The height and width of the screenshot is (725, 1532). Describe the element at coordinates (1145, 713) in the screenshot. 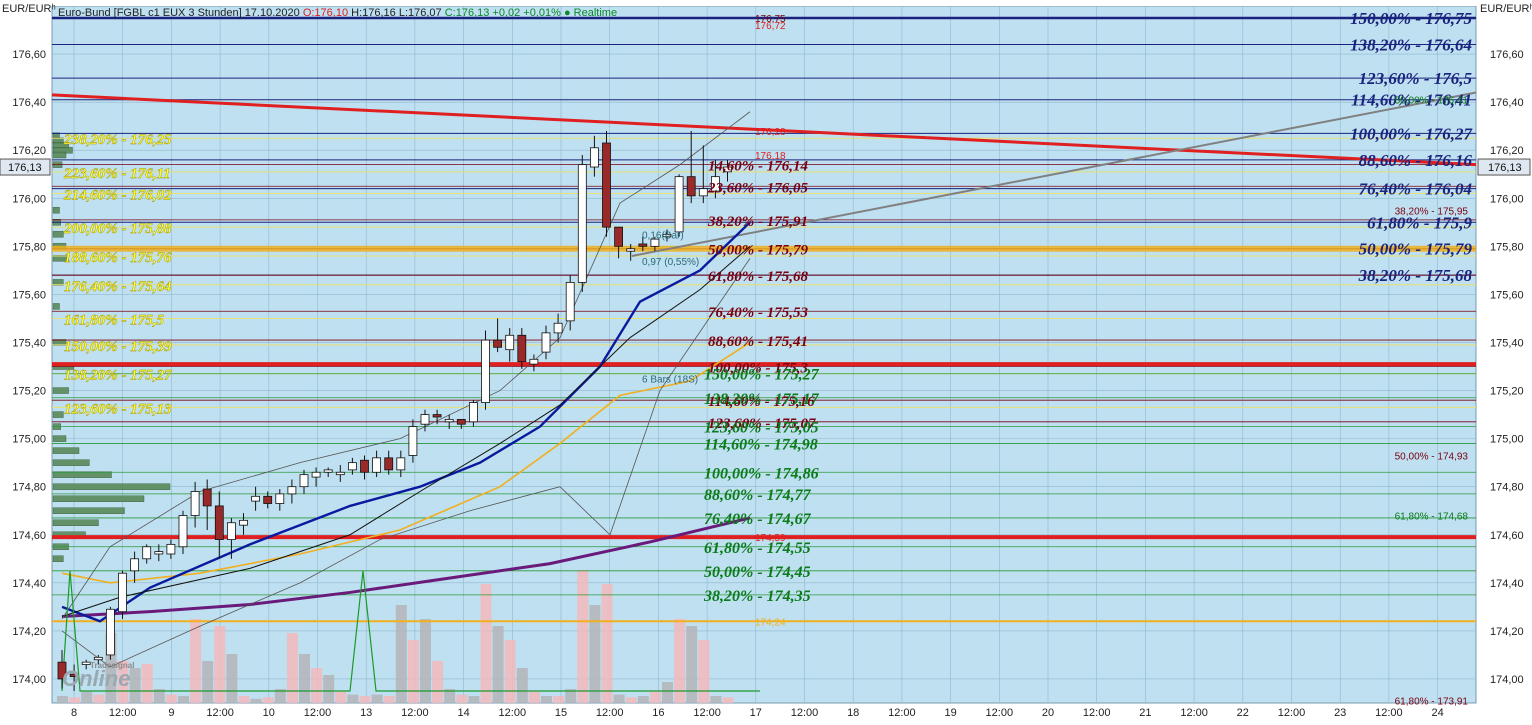

I see `x-tick-label: 21` at that location.